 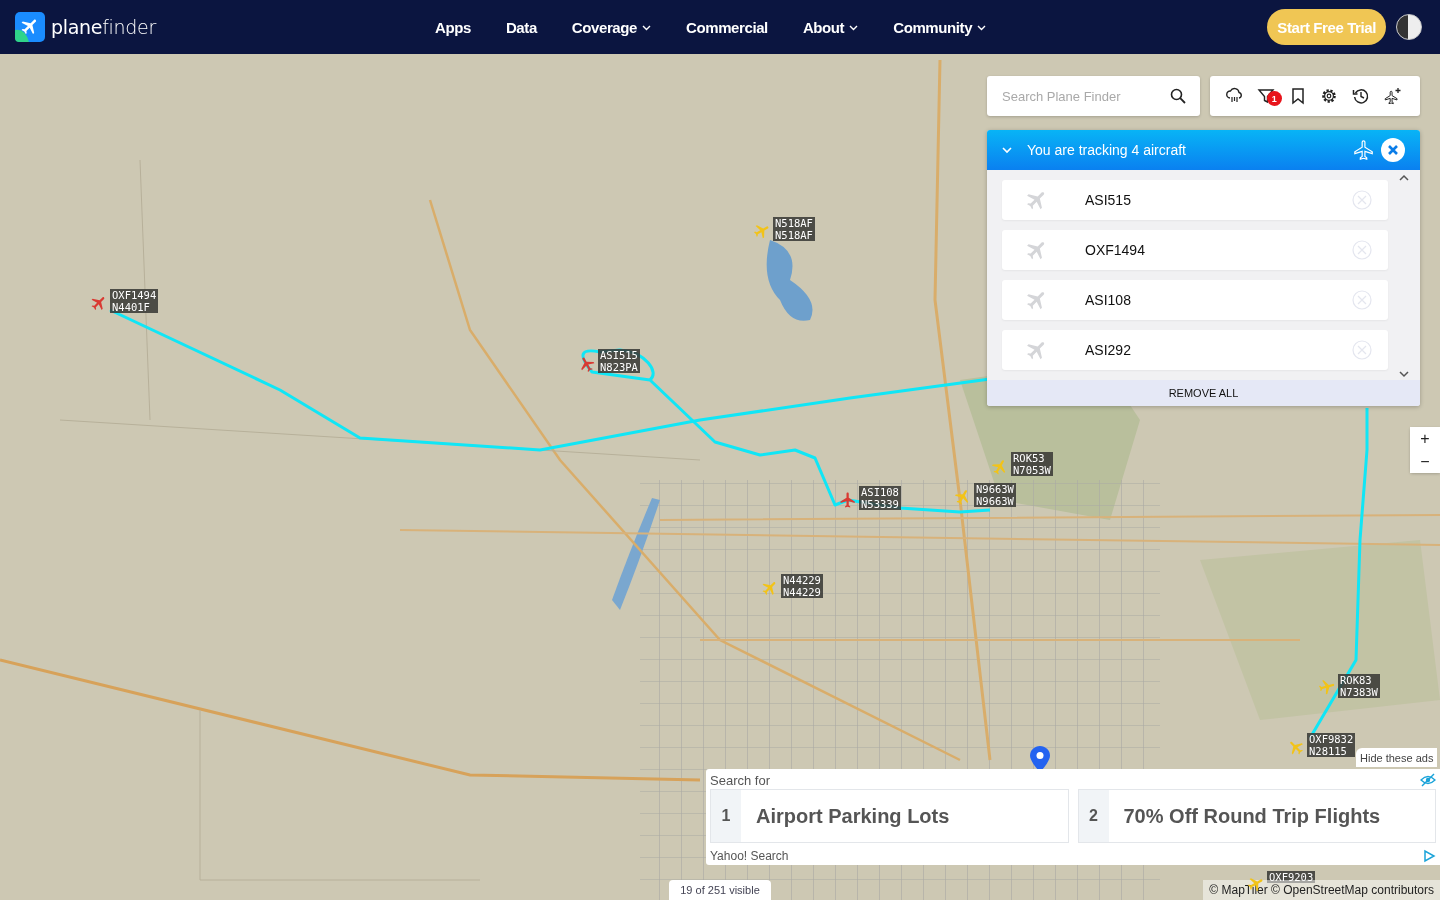 What do you see at coordinates (1404, 178) in the screenshot?
I see `scroll-up-icon` at bounding box center [1404, 178].